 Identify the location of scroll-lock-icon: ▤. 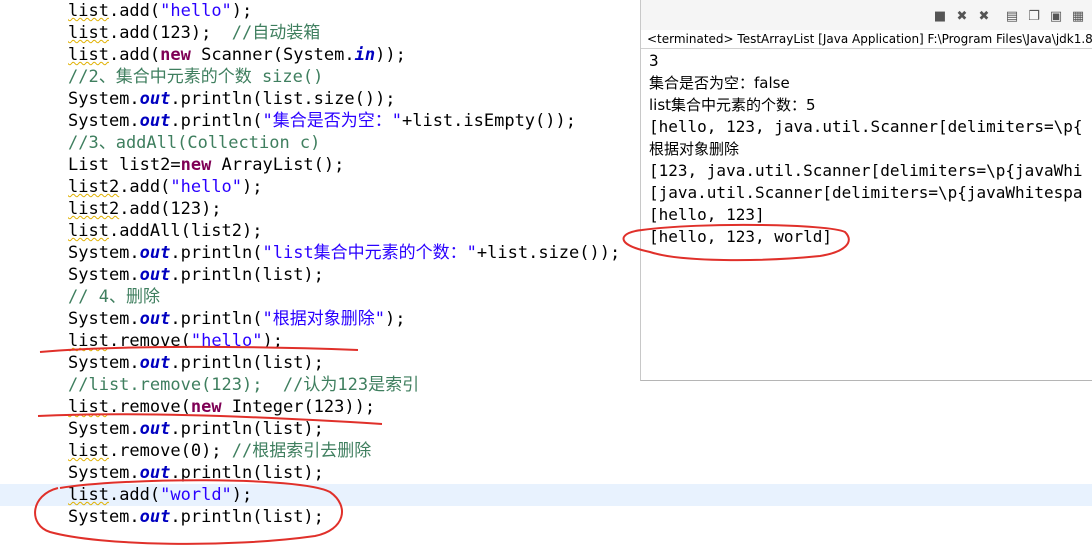
(1012, 17).